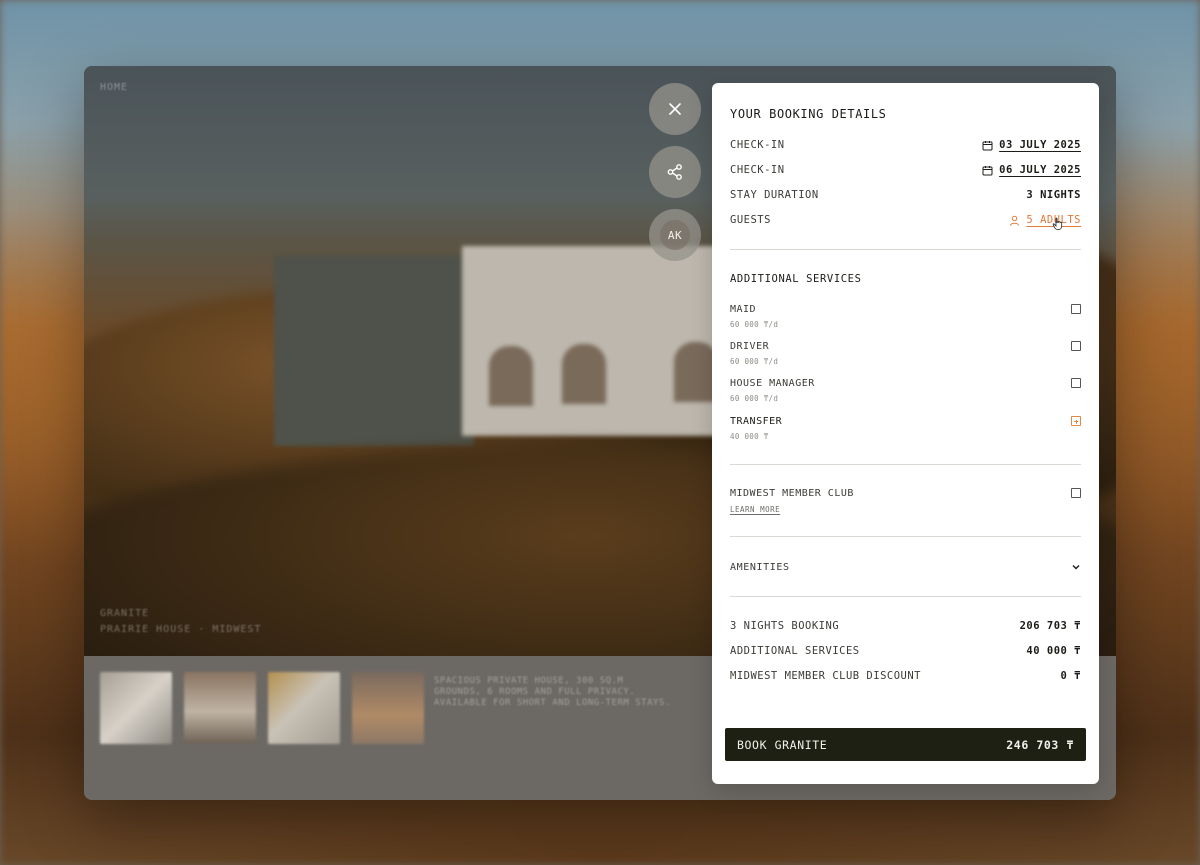 Image resolution: width=1200 pixels, height=865 pixels. I want to click on guests-row: GUESTS 5 ADULTS, so click(905, 220).